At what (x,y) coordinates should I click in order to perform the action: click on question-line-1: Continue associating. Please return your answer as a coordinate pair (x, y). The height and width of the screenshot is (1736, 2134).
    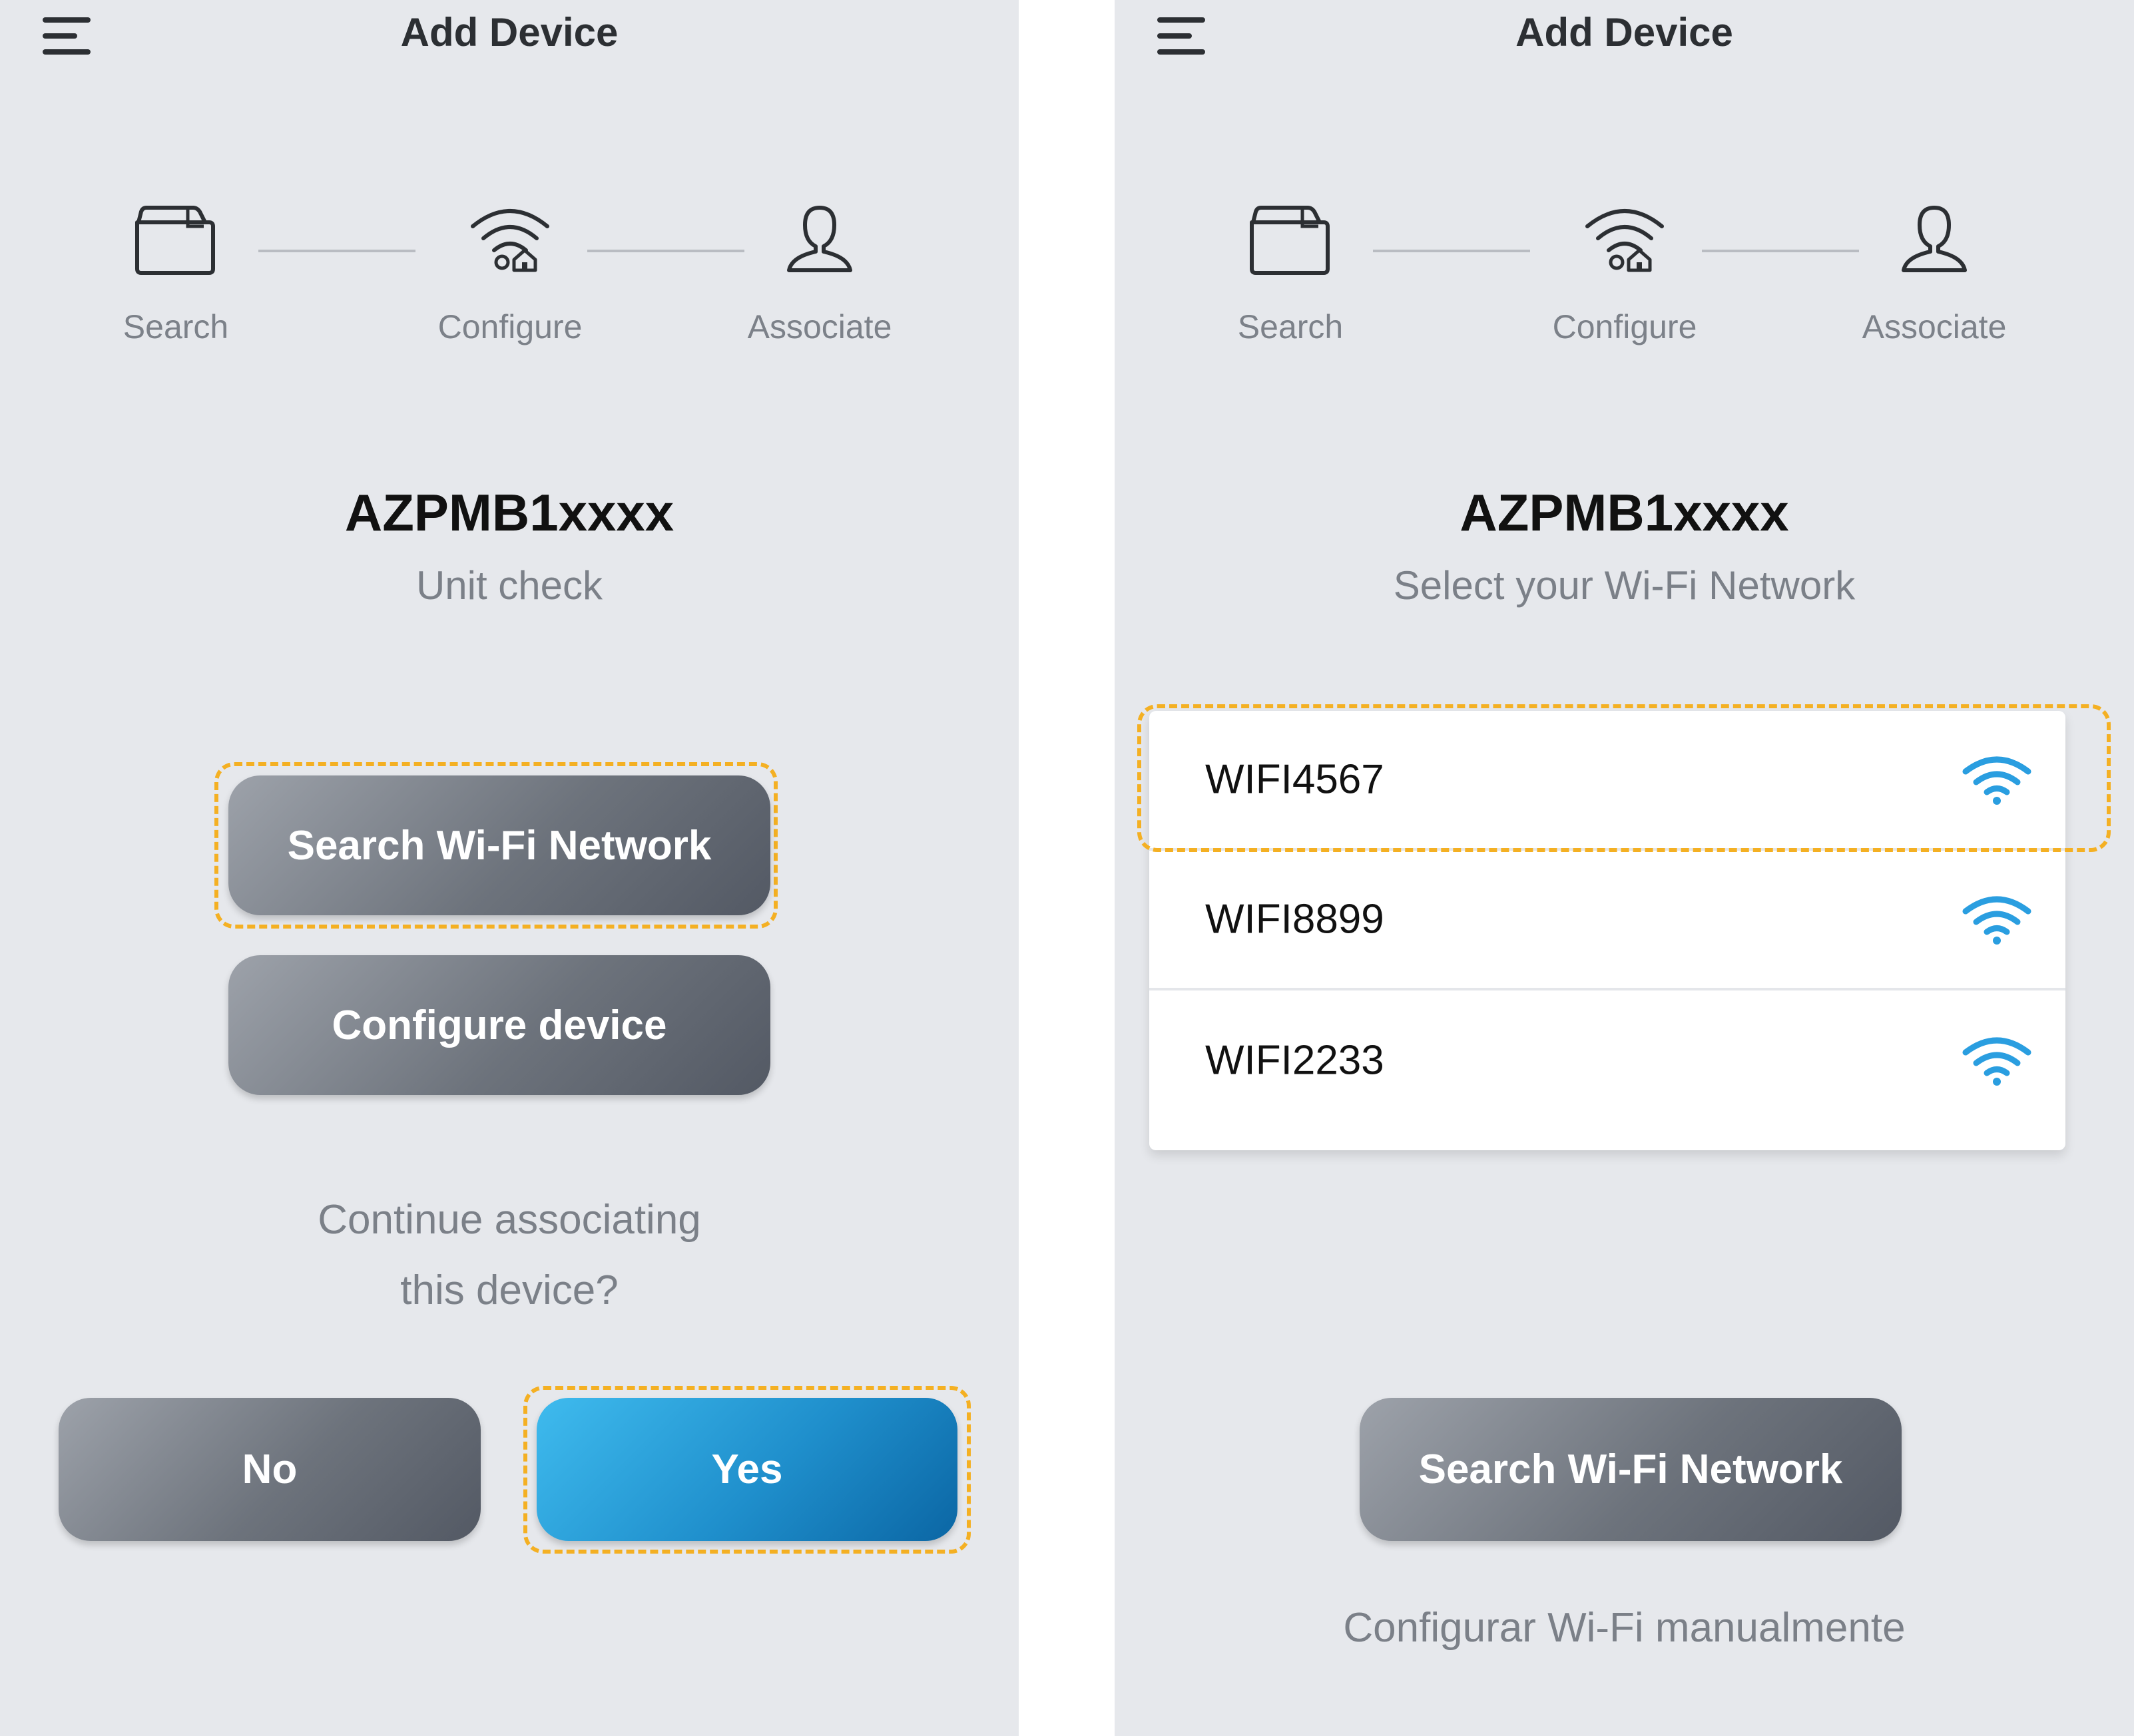
    Looking at the image, I should click on (509, 1220).